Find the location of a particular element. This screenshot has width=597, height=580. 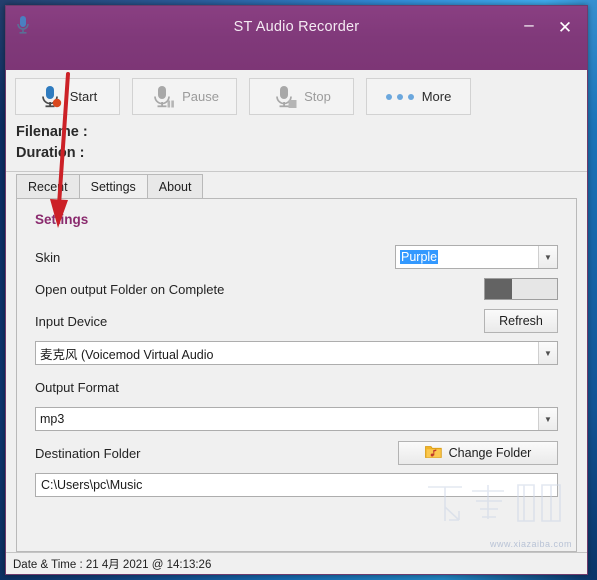

output-format-row: Output Format is located at coordinates (296, 387).